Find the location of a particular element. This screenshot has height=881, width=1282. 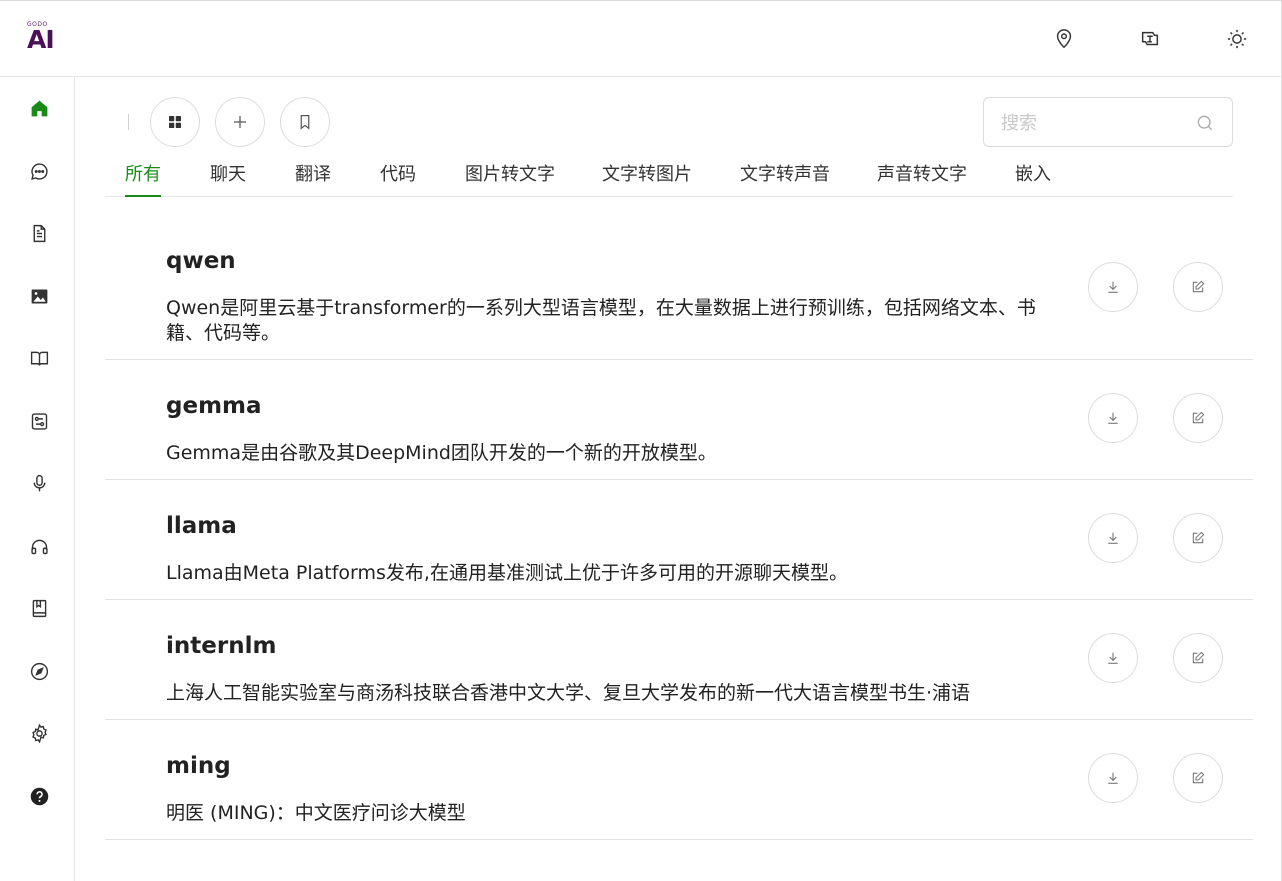

tab-image-to-text: 图片转文字 is located at coordinates (510, 178).